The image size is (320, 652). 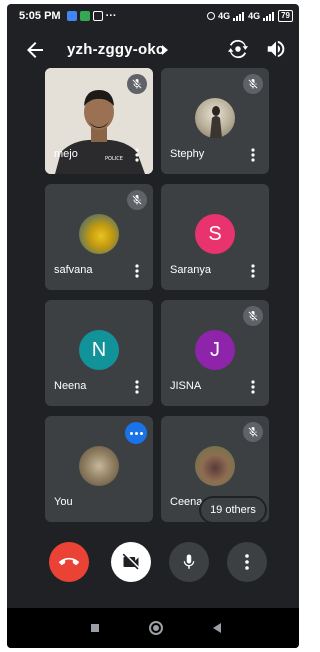 I want to click on status-bar: 5:05 PM ··· 4G 4G 79, so click(x=153, y=16).